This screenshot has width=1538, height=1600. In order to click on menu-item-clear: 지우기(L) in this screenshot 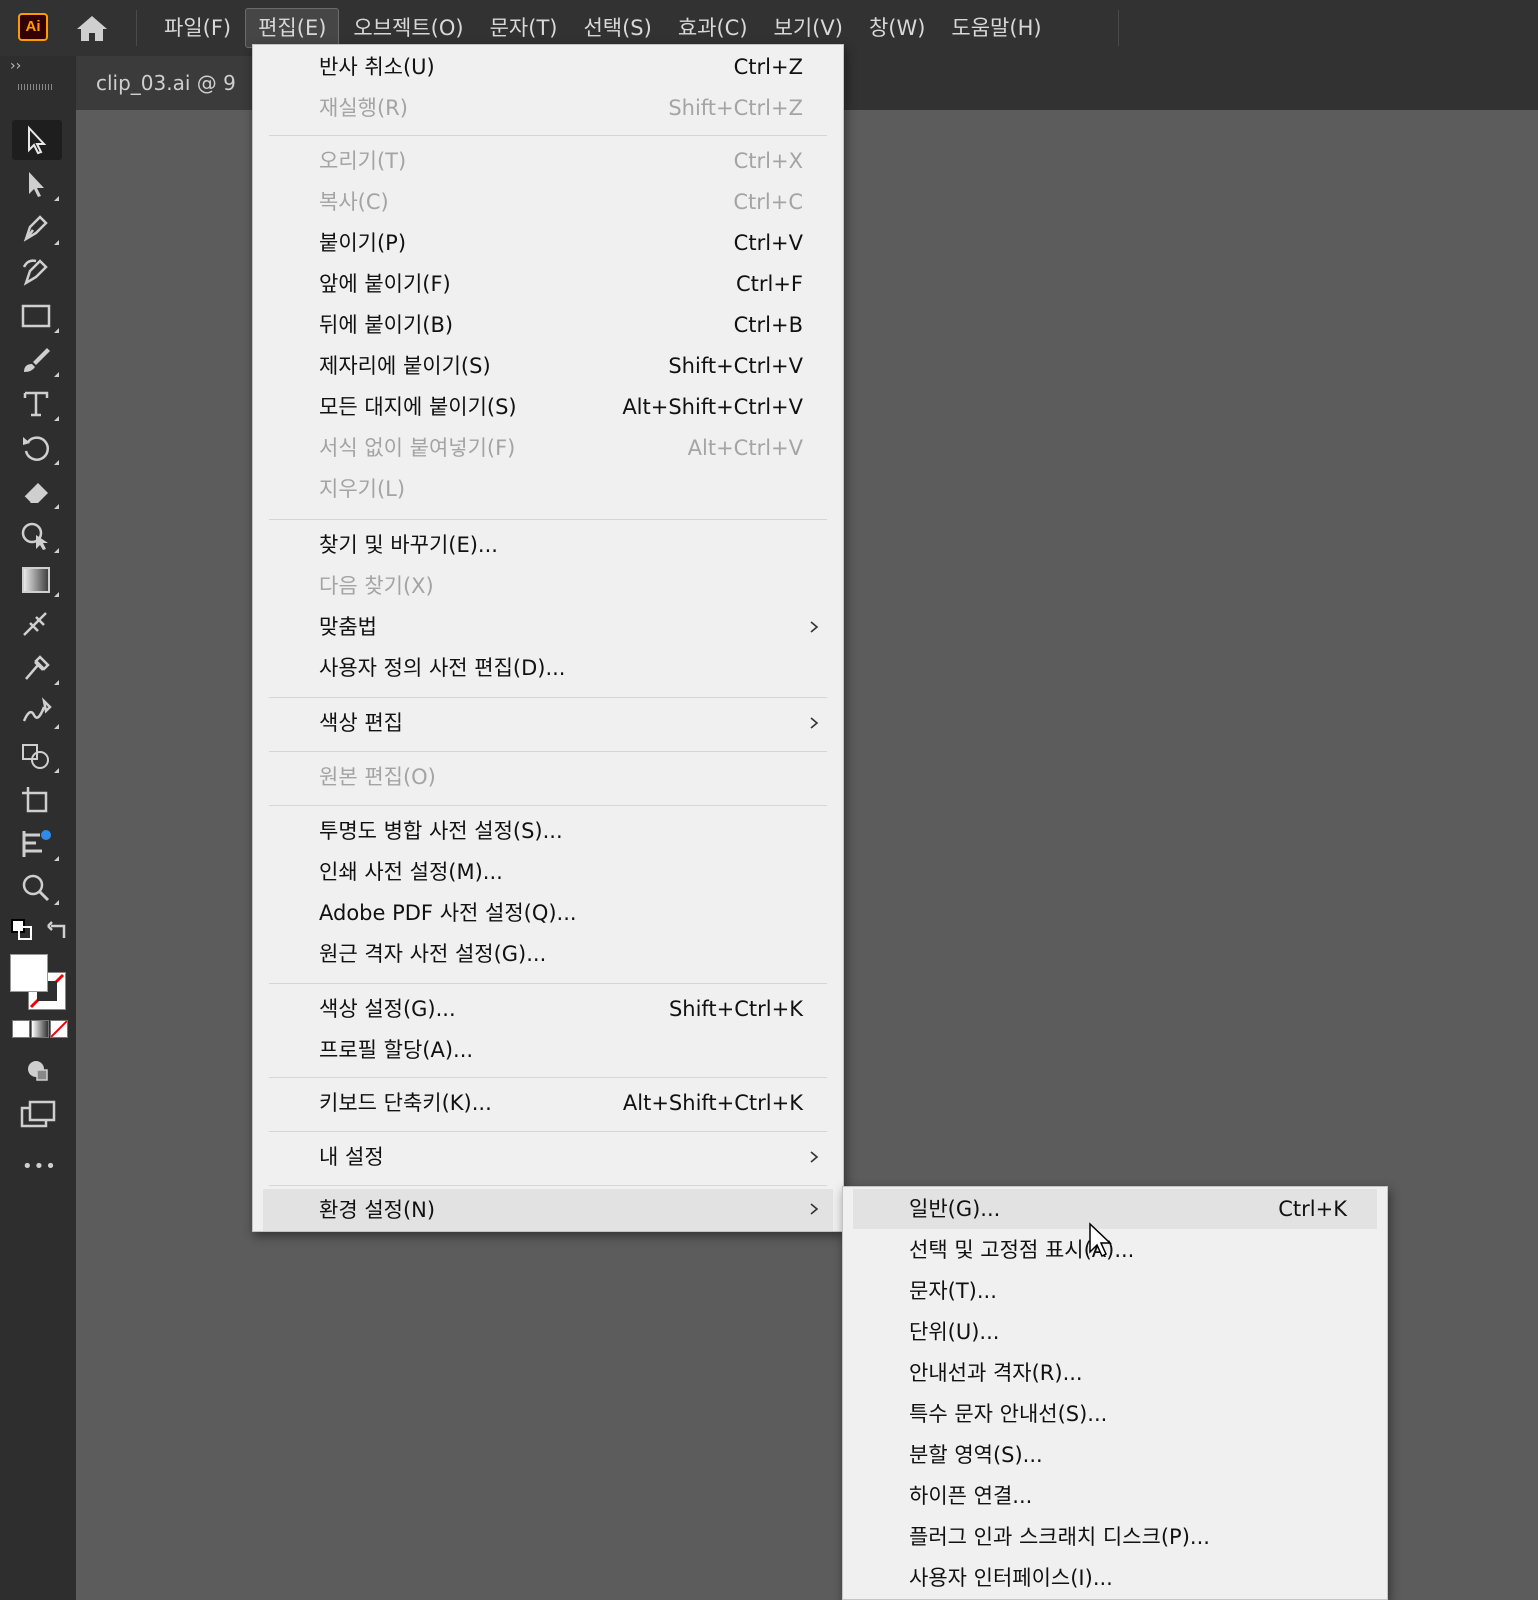, I will do `click(548, 489)`.